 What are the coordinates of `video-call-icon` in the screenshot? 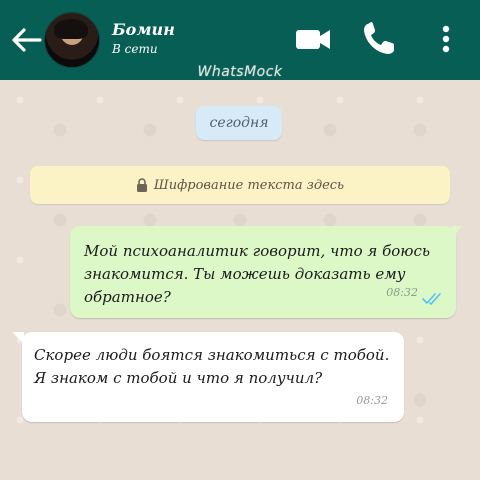 It's located at (313, 39).